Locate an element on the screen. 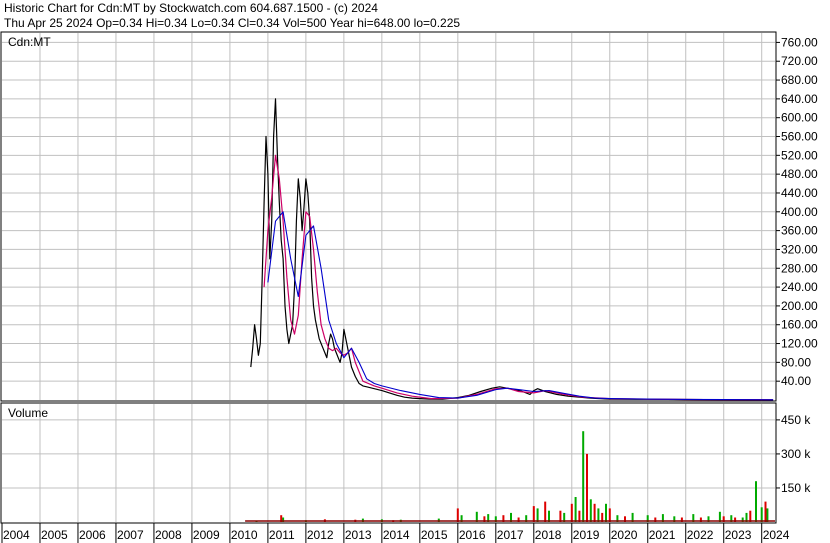 The width and height of the screenshot is (830, 543). y-tick-label: 560.00 is located at coordinates (799, 137).